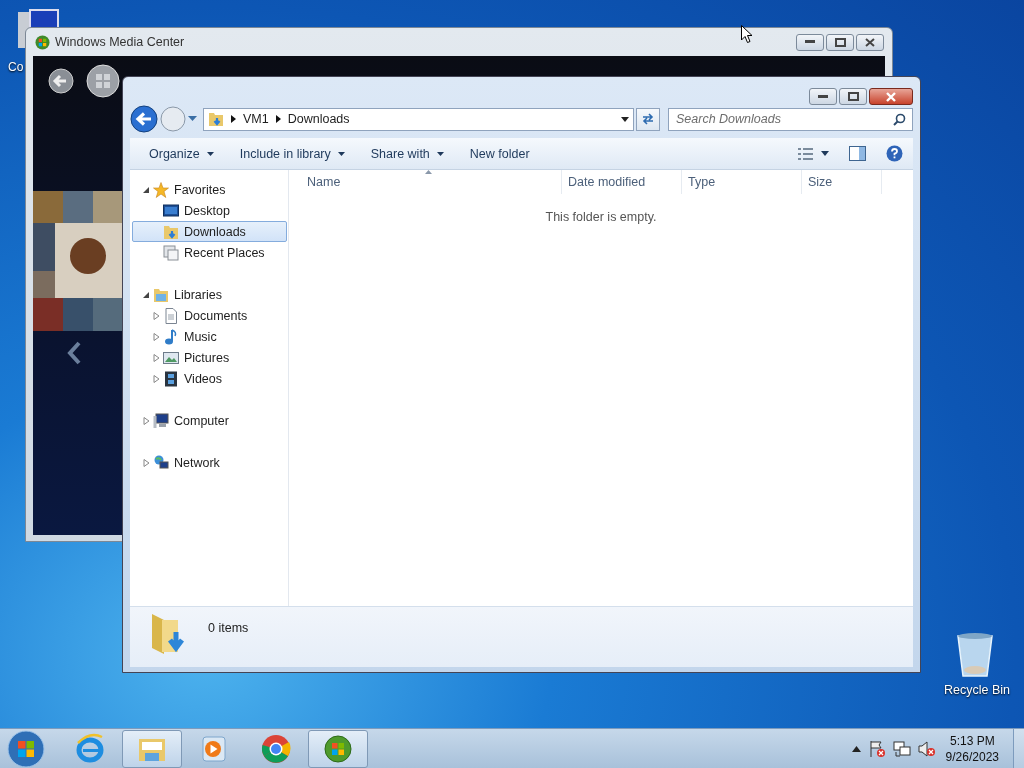 This screenshot has height=768, width=1024. Describe the element at coordinates (318, 119) in the screenshot. I see `breadcrumb-item: Downloads` at that location.